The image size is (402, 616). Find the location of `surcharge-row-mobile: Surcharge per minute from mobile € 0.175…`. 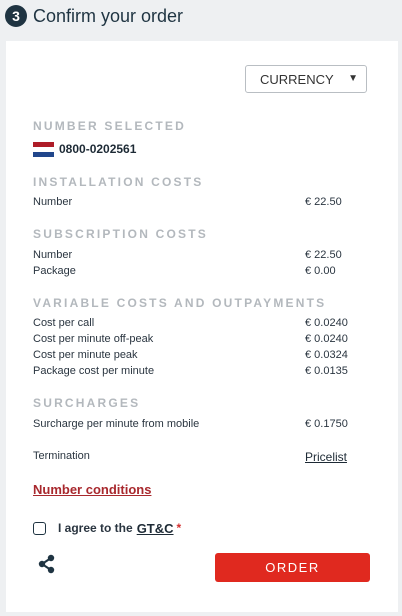

surcharge-row-mobile: Surcharge per minute from mobile € 0.175… is located at coordinates (198, 425).